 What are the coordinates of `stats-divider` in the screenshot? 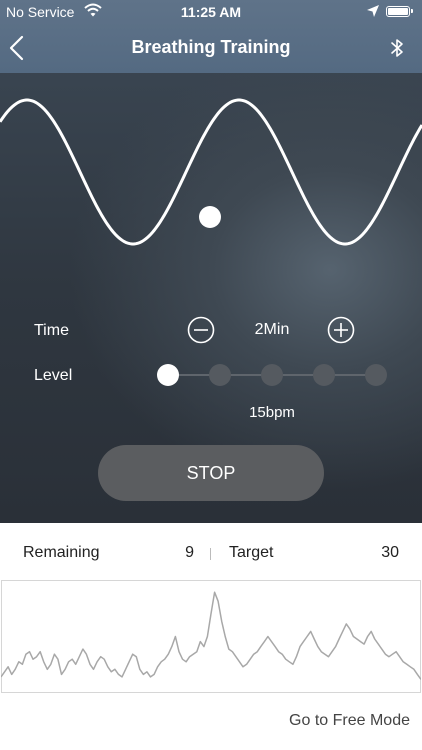 It's located at (210, 554).